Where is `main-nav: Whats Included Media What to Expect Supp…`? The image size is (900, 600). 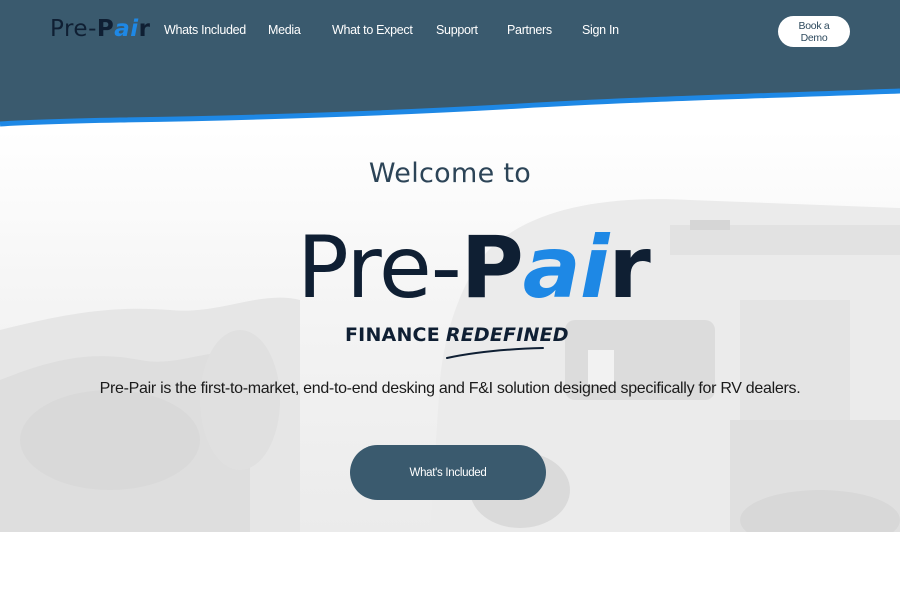 main-nav: Whats Included Media What to Expect Supp… is located at coordinates (450, 32).